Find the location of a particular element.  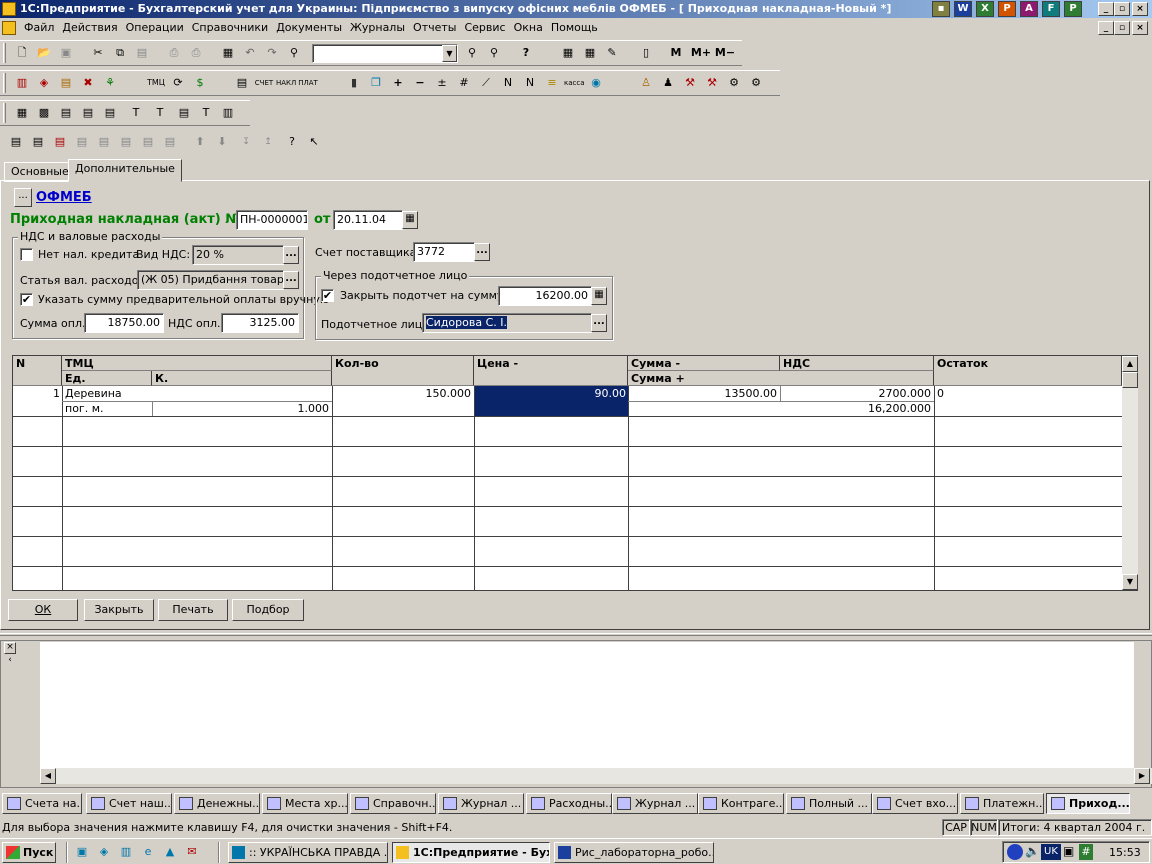

document-menu-icon is located at coordinates (9, 28).